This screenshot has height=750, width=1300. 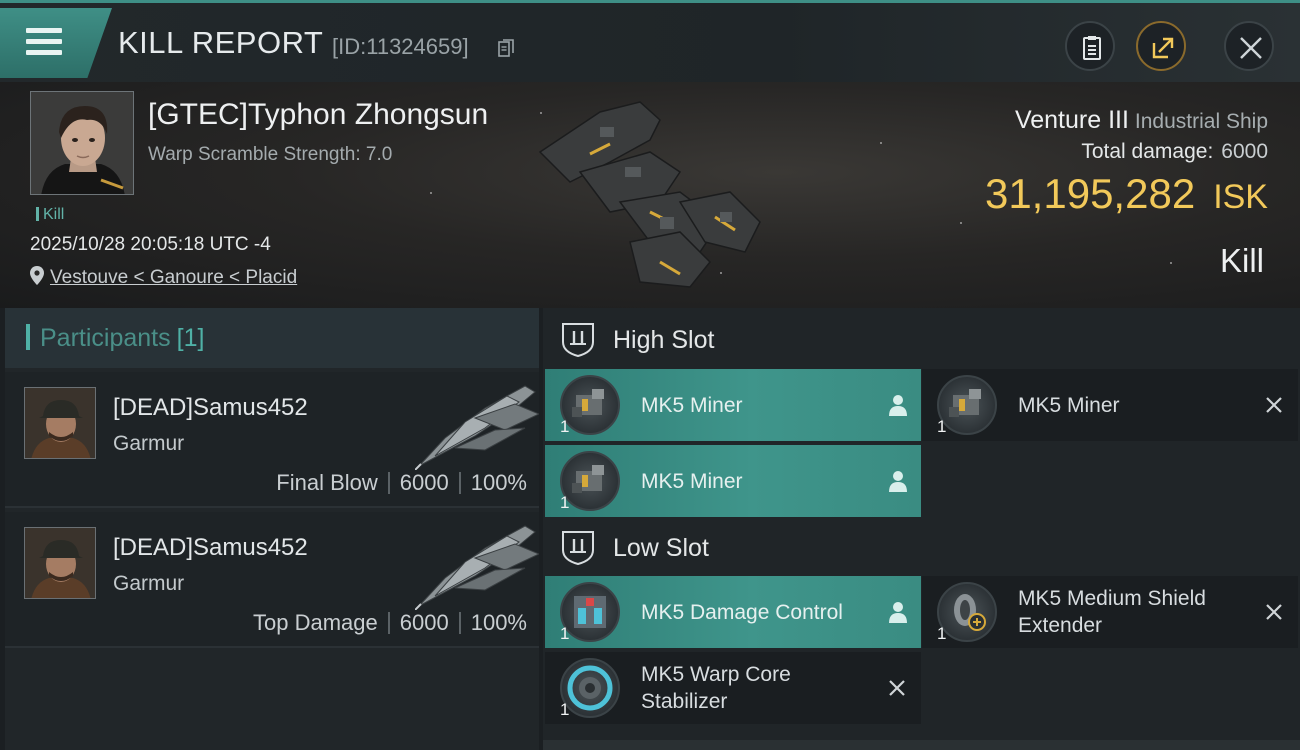 What do you see at coordinates (173, 277) in the screenshot?
I see `location-link: Vestouve < Ganoure < Placid` at bounding box center [173, 277].